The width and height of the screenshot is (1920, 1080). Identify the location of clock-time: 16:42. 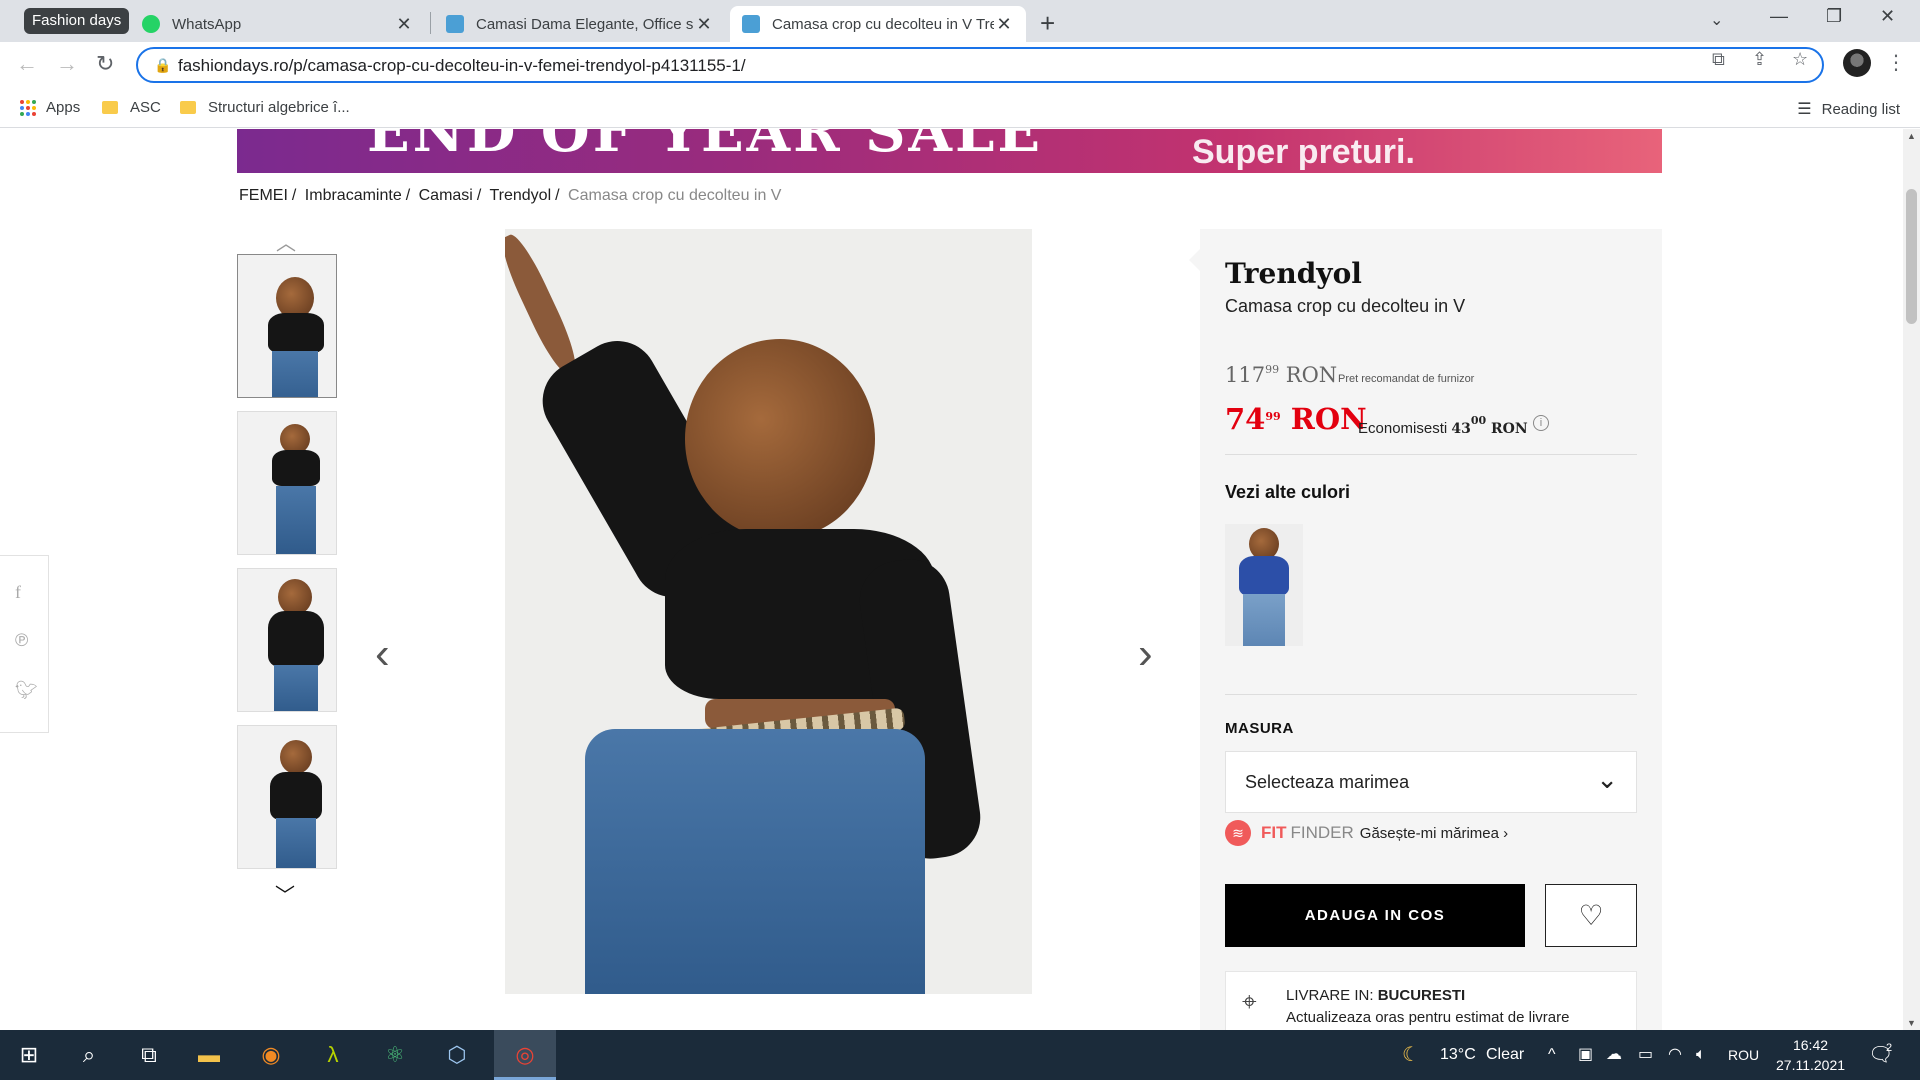
(1810, 1045).